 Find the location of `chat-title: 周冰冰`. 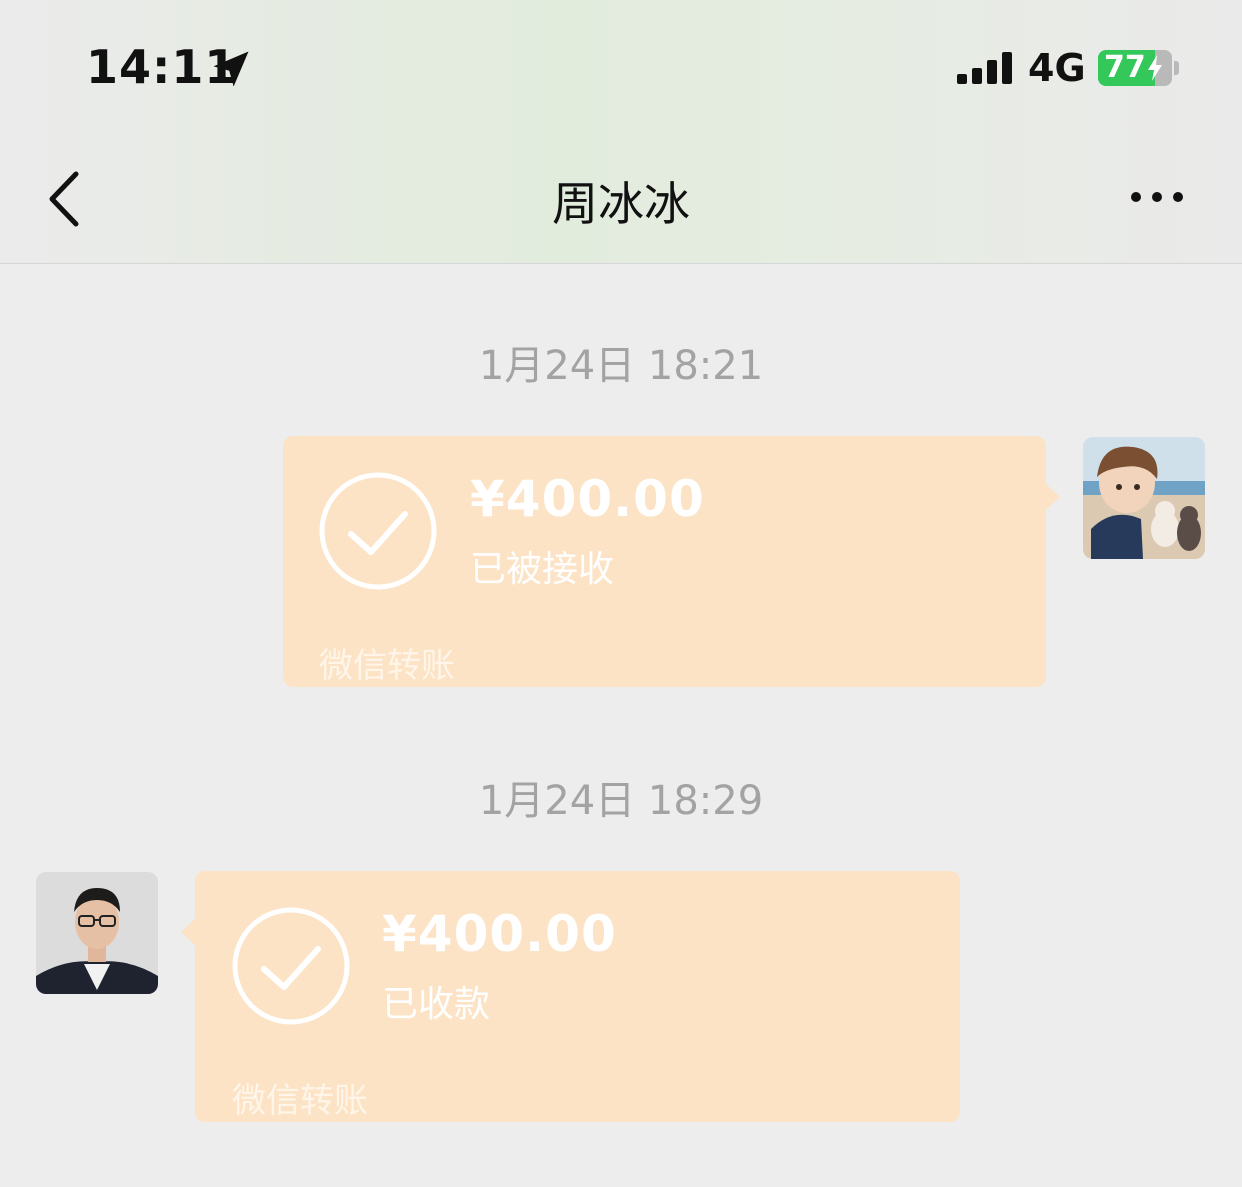

chat-title: 周冰冰 is located at coordinates (621, 204).